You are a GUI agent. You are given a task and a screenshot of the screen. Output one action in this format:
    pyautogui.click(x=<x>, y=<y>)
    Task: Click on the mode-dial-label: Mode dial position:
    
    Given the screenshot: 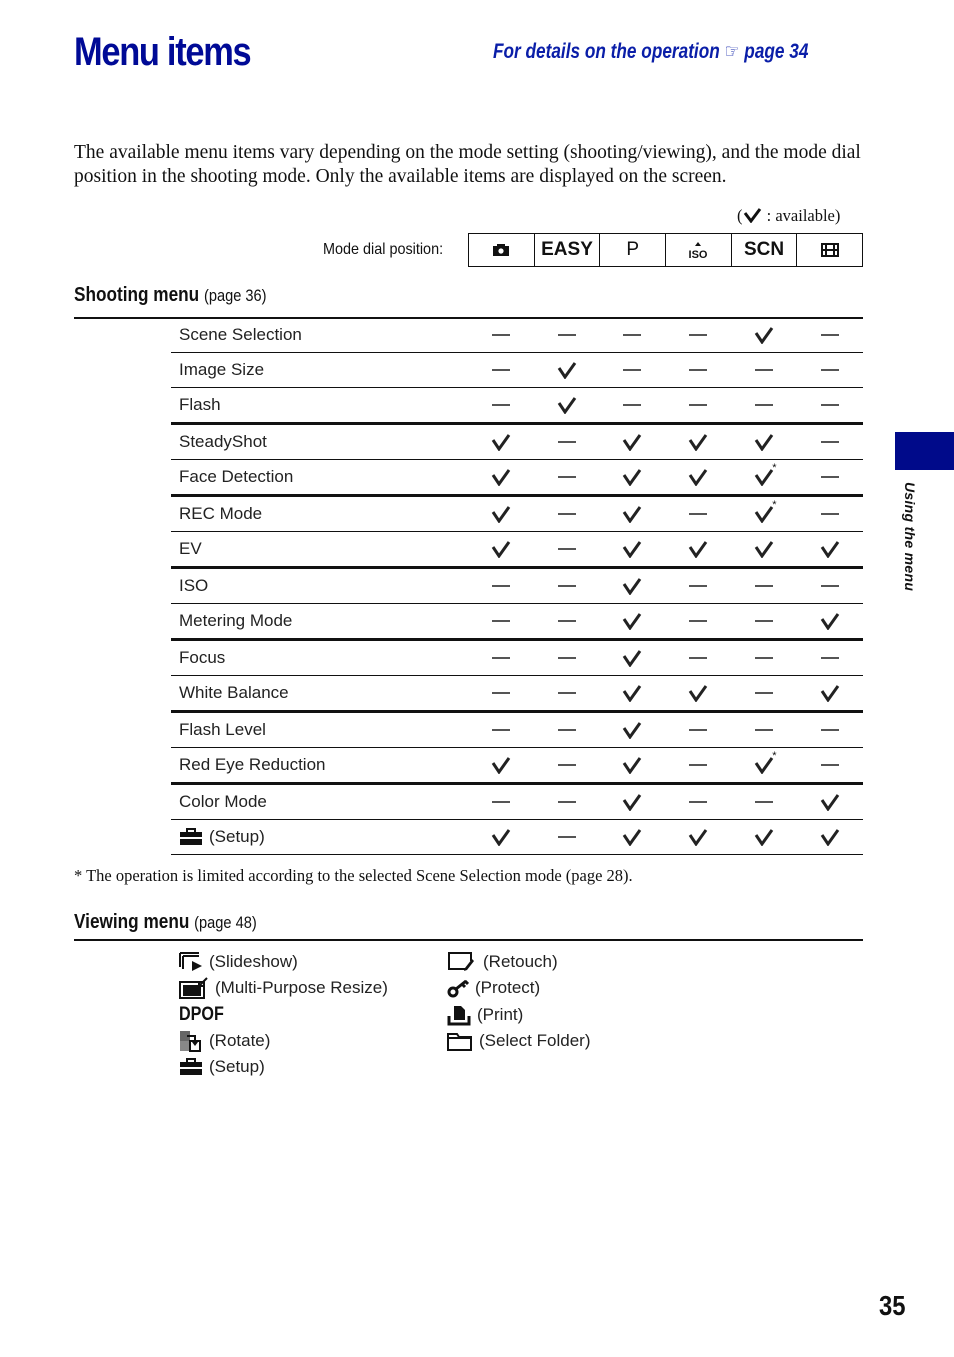 What is the action you would take?
    pyautogui.click(x=383, y=249)
    